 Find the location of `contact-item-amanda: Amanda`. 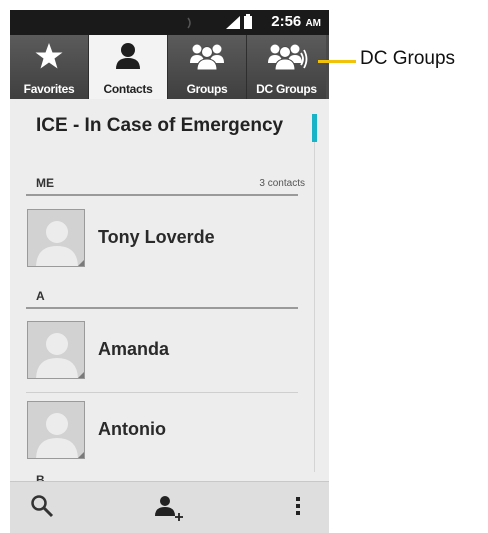

contact-item-amanda: Amanda is located at coordinates (162, 354).